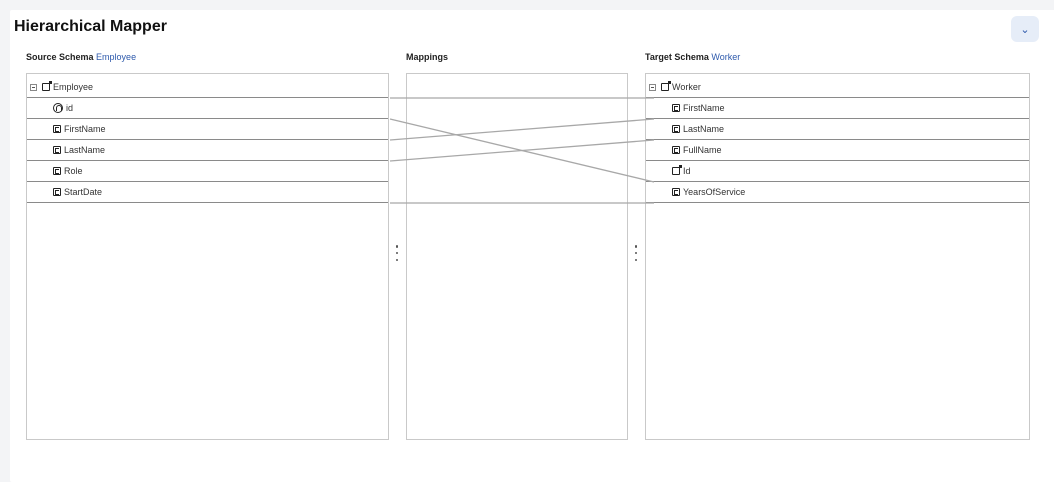  I want to click on source-root-node: Employee, so click(207, 87).